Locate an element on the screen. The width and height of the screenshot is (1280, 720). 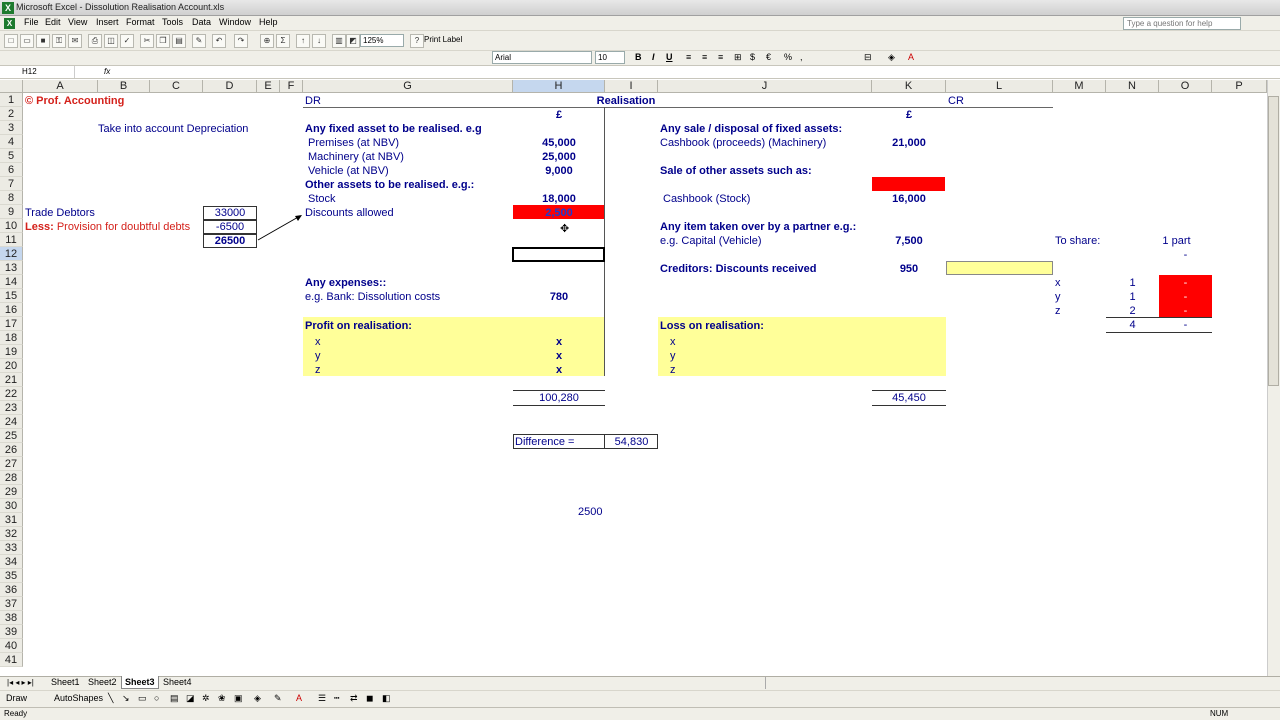
cell-j17: Loss on realisation: is located at coordinates (712, 326).